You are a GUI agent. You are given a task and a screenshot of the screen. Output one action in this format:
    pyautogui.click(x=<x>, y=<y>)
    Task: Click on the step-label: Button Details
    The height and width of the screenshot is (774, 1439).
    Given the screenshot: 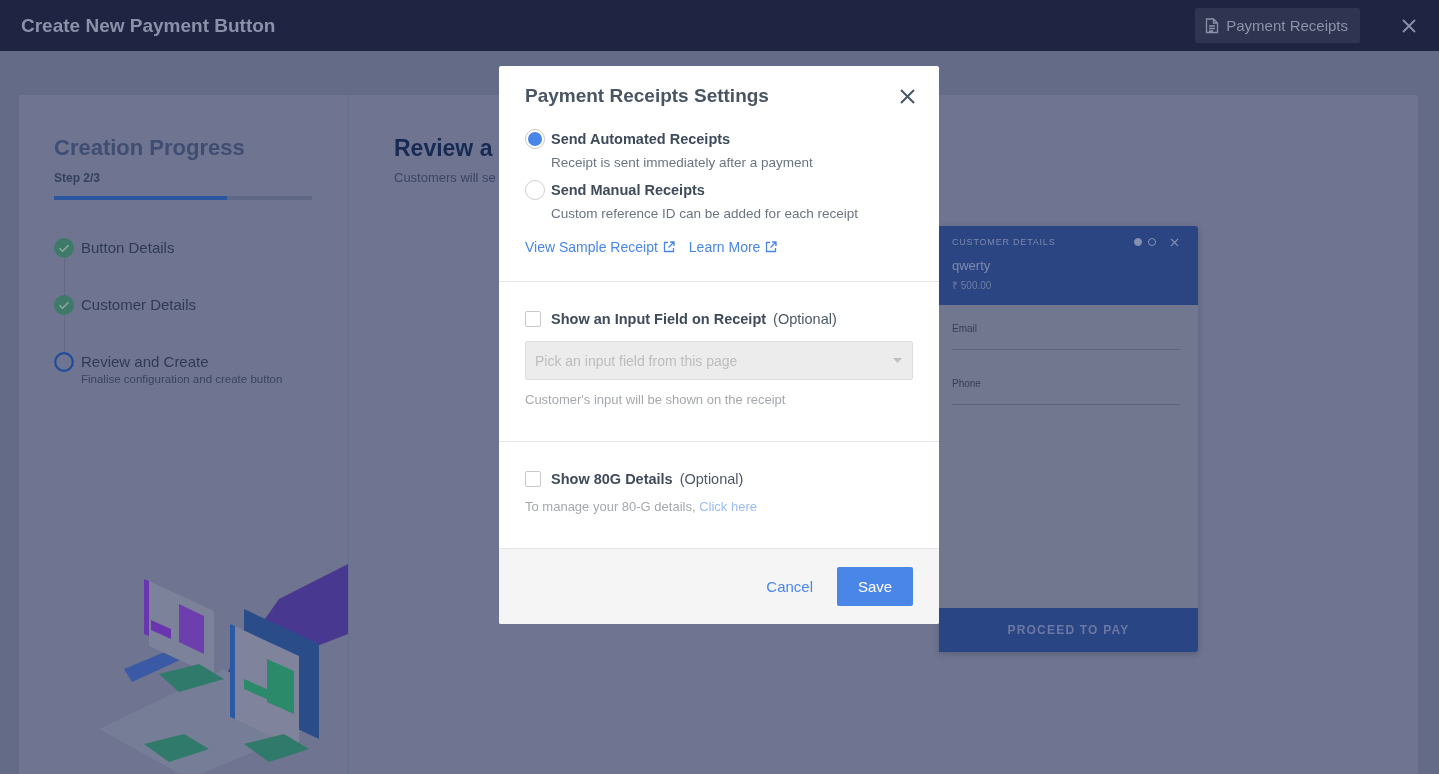 What is the action you would take?
    pyautogui.click(x=128, y=248)
    